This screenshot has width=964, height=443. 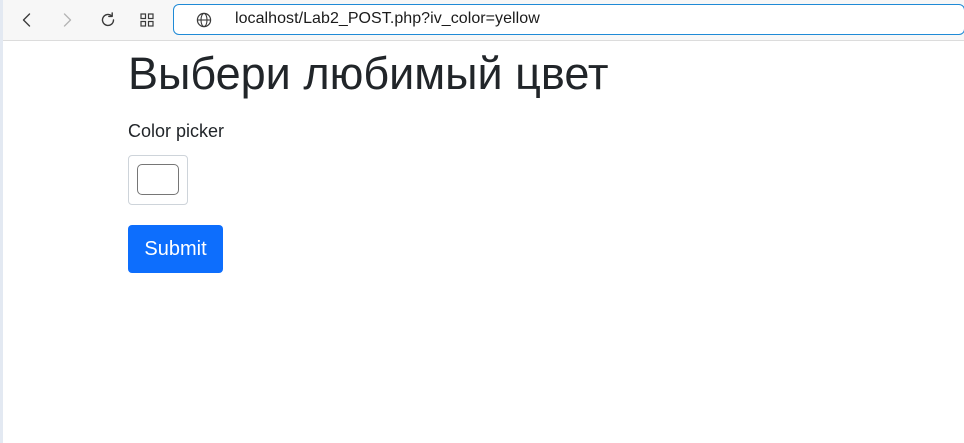 I want to click on globe-icon, so click(x=204, y=20).